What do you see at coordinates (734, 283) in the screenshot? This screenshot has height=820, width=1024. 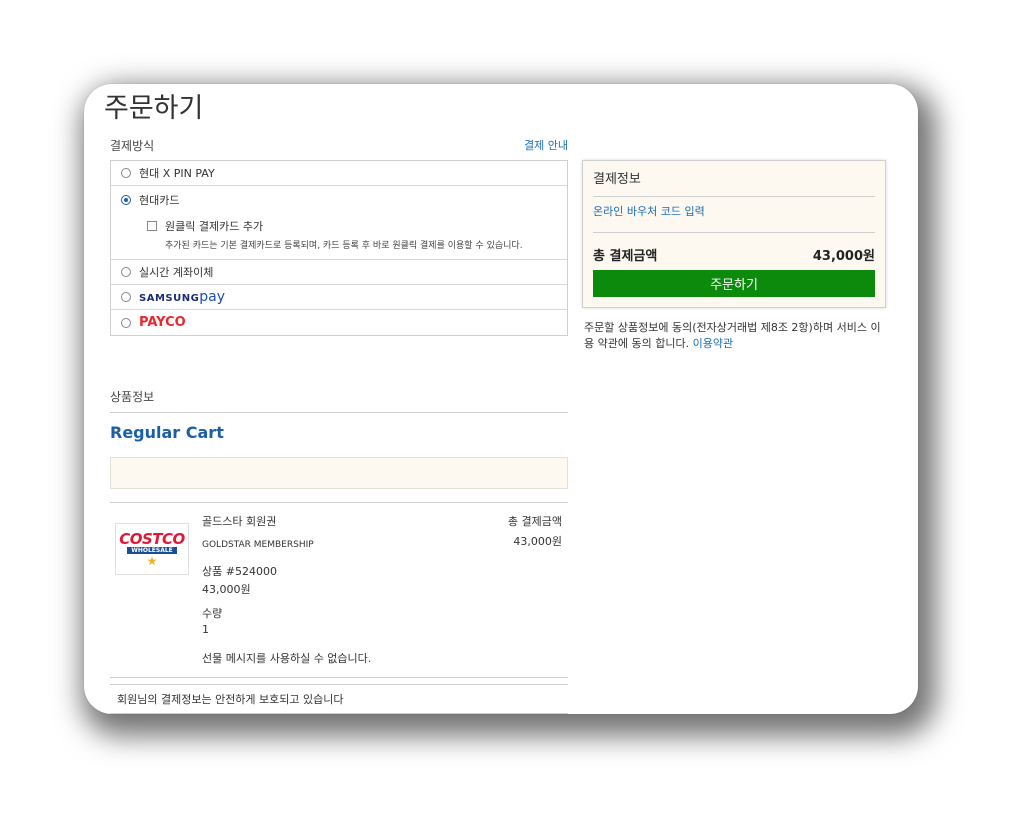 I see `order-button: 주문하기` at bounding box center [734, 283].